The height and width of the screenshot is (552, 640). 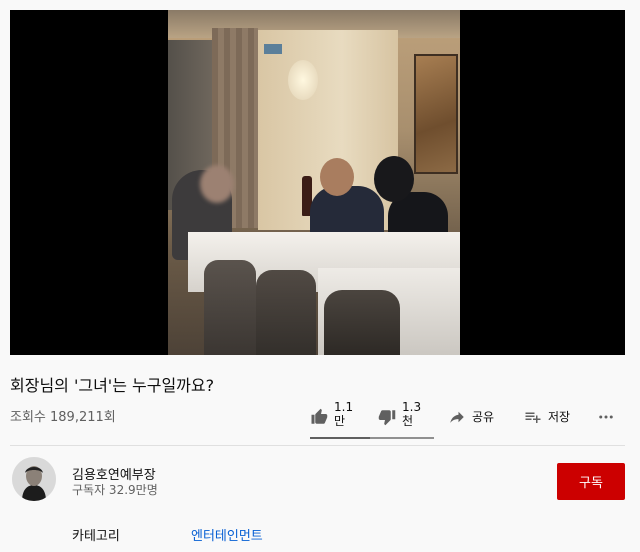 What do you see at coordinates (227, 534) in the screenshot?
I see `category-link: 엔터테인먼트` at bounding box center [227, 534].